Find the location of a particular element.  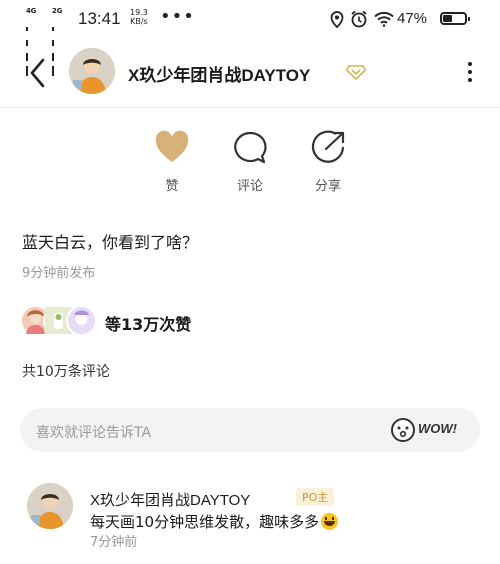

like-button: 赞 is located at coordinates (172, 163).